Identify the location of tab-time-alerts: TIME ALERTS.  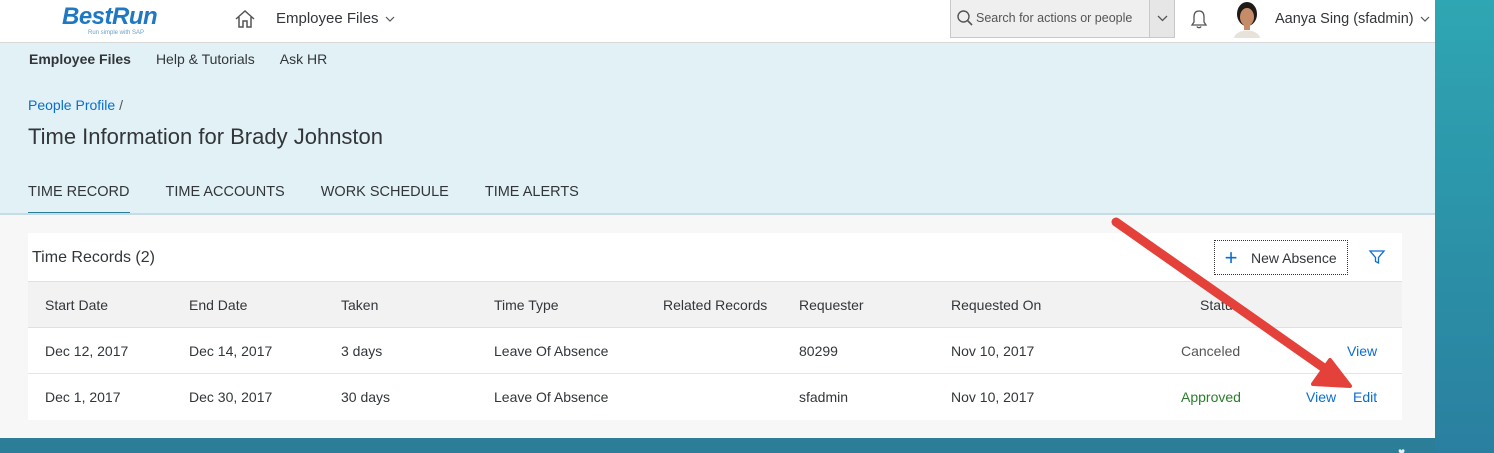
(532, 199).